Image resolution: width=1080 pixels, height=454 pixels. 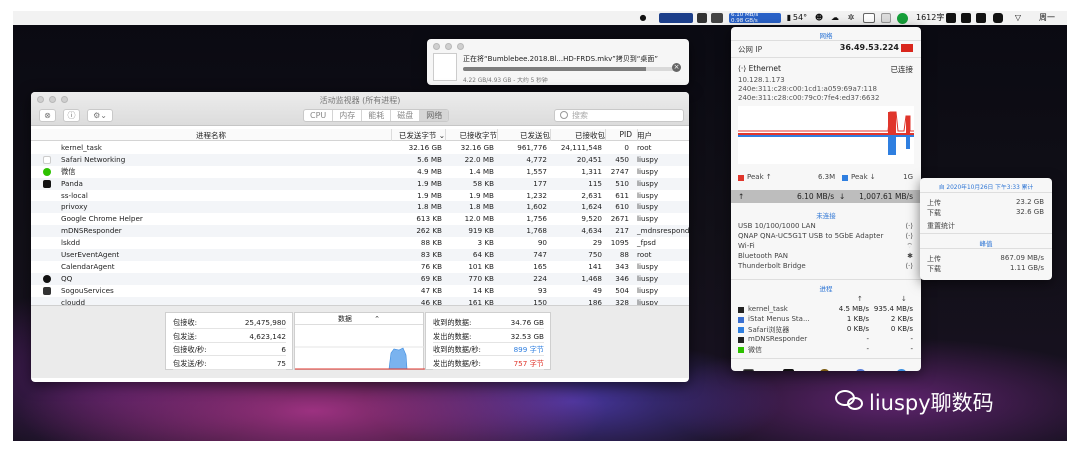 What do you see at coordinates (434, 115) in the screenshot?
I see `tab-4: 网络` at bounding box center [434, 115].